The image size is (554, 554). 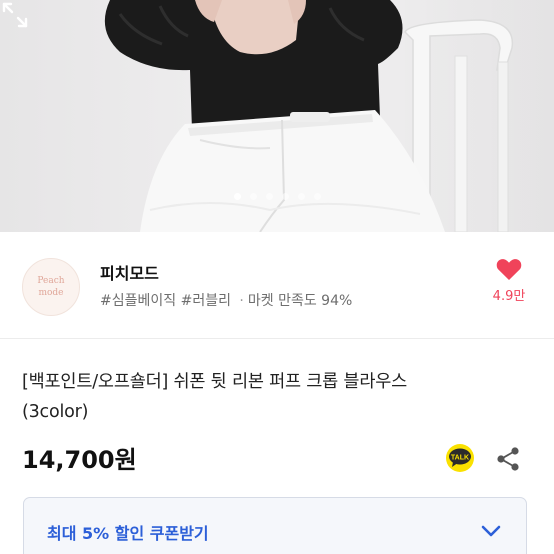 What do you see at coordinates (79, 460) in the screenshot?
I see `product-price: 14,700원` at bounding box center [79, 460].